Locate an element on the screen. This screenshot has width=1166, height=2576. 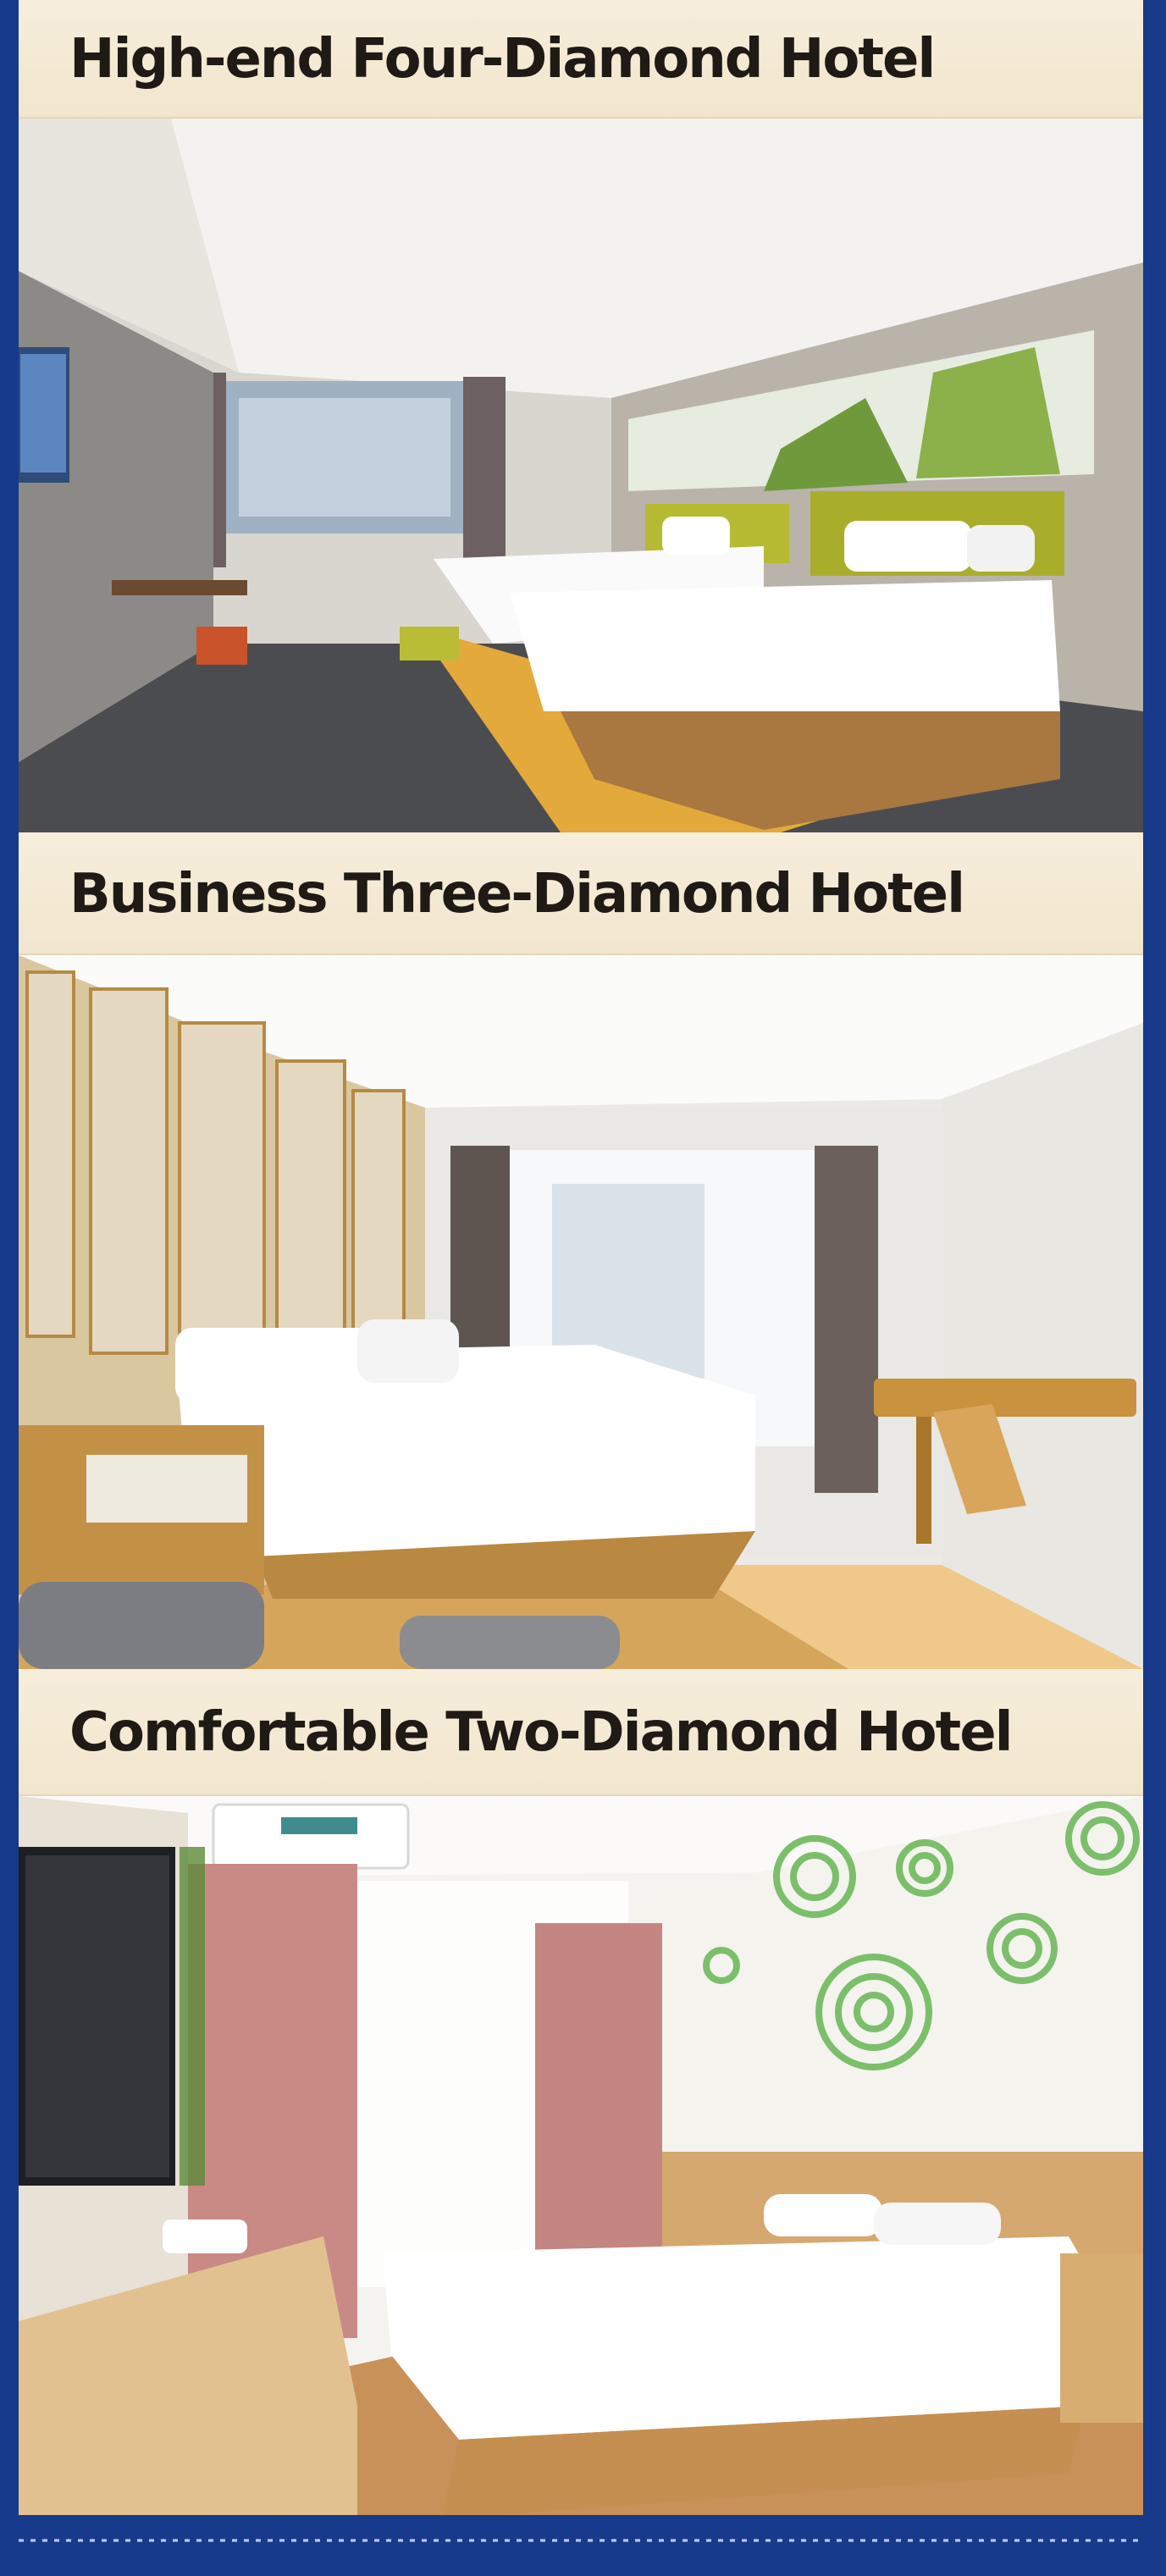
section-banner-two-diamond: Comfortable Two-Diamond Hotel is located at coordinates (581, 1732).